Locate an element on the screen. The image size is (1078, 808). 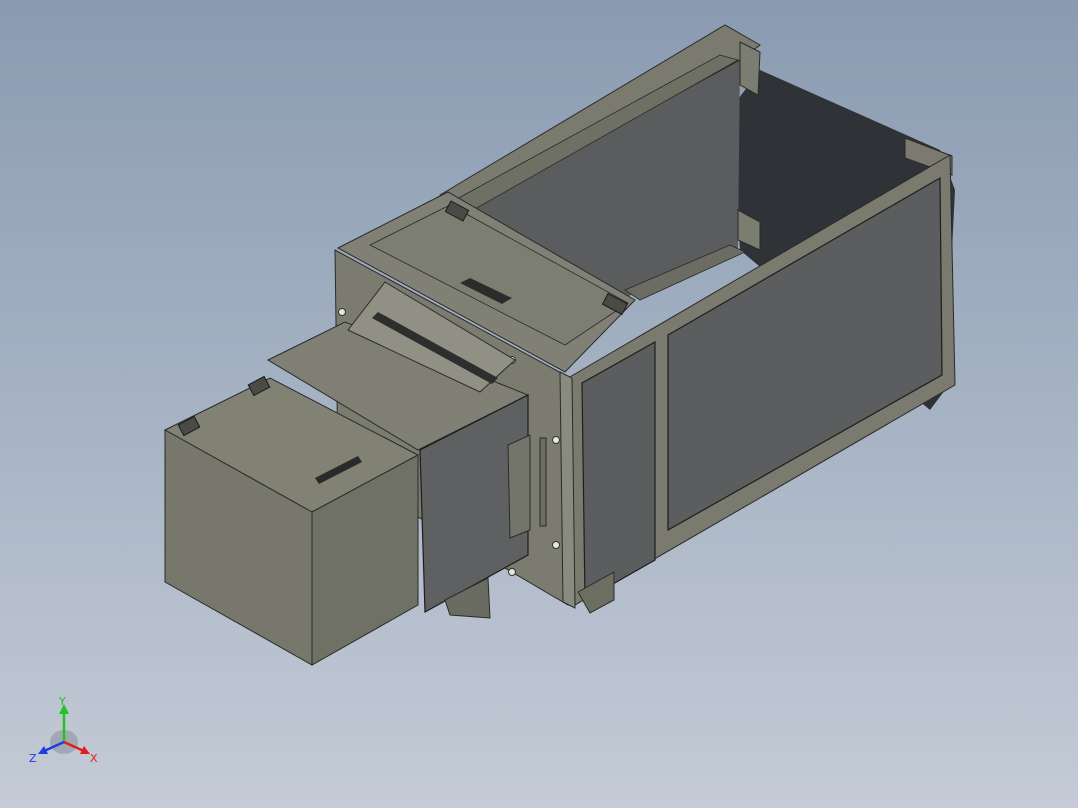
triad-y-label: Y is located at coordinates (62, 702).